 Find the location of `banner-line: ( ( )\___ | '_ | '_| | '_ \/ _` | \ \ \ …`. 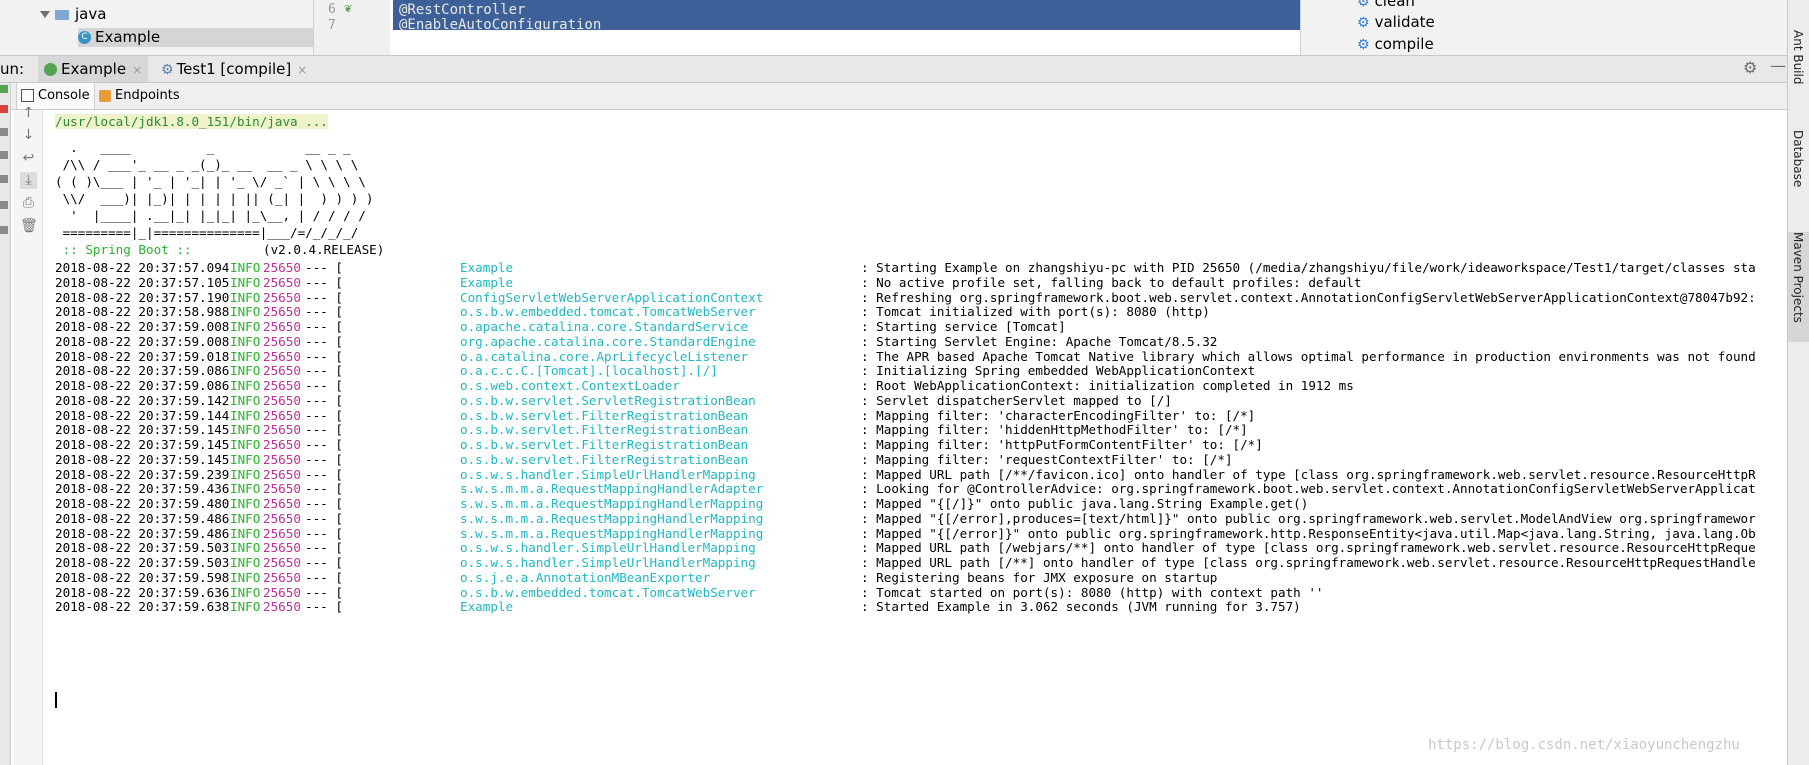

banner-line: ( ( )\___ | '_ | '_| | '_ \/ _` | \ \ \ … is located at coordinates (210, 181).